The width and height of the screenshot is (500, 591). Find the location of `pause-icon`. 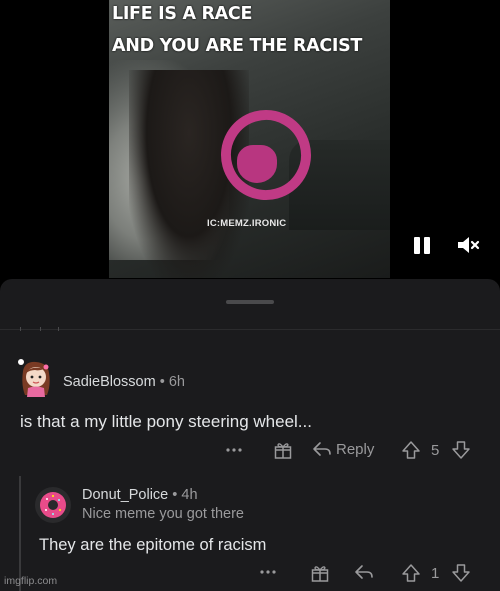

pause-icon is located at coordinates (417, 245).